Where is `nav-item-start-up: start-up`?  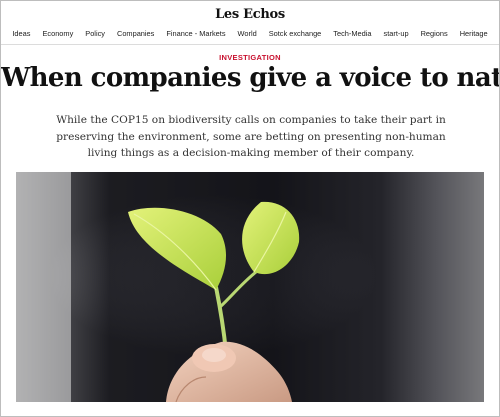 nav-item-start-up: start-up is located at coordinates (396, 33).